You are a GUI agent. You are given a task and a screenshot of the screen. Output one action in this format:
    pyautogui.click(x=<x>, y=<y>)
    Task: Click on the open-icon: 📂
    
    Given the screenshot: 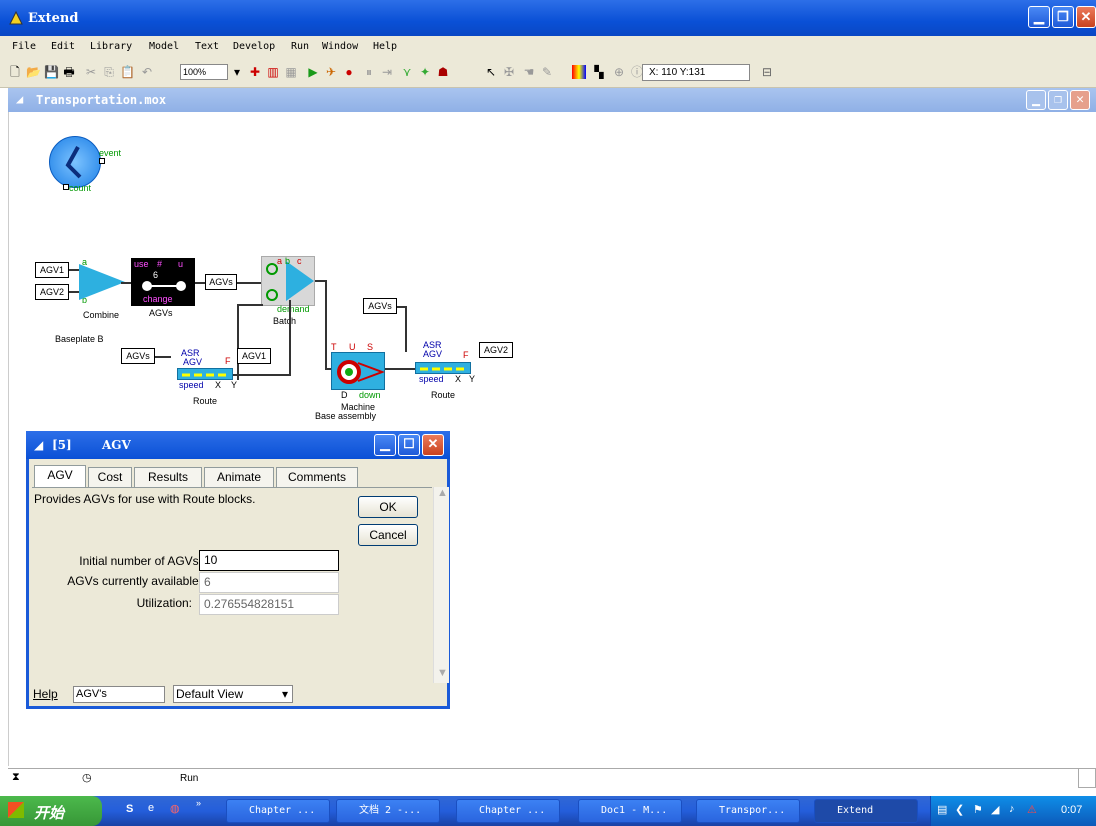 What is the action you would take?
    pyautogui.click(x=33, y=72)
    